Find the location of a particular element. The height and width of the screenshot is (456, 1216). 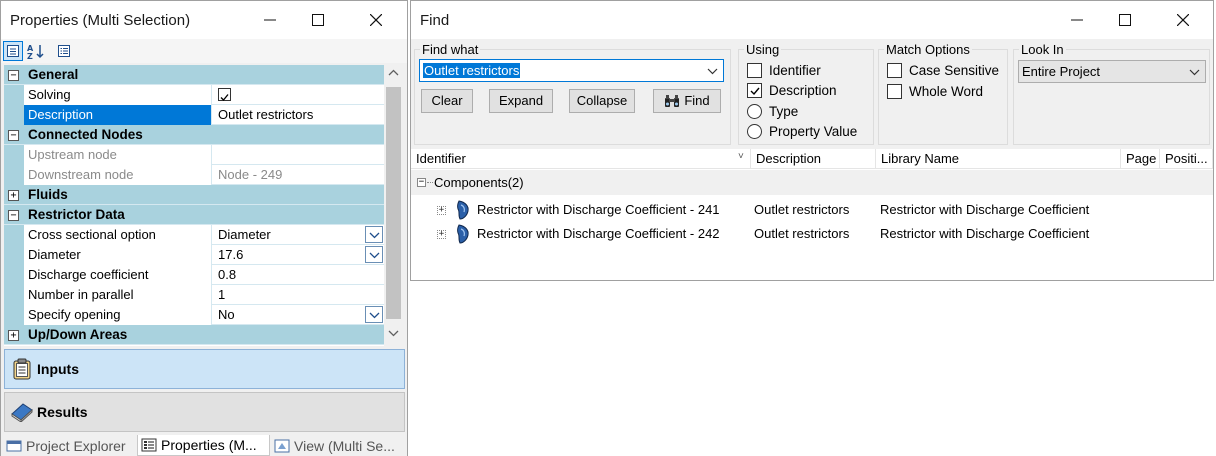

property-row: Number in parallel 1 is located at coordinates (194, 295).